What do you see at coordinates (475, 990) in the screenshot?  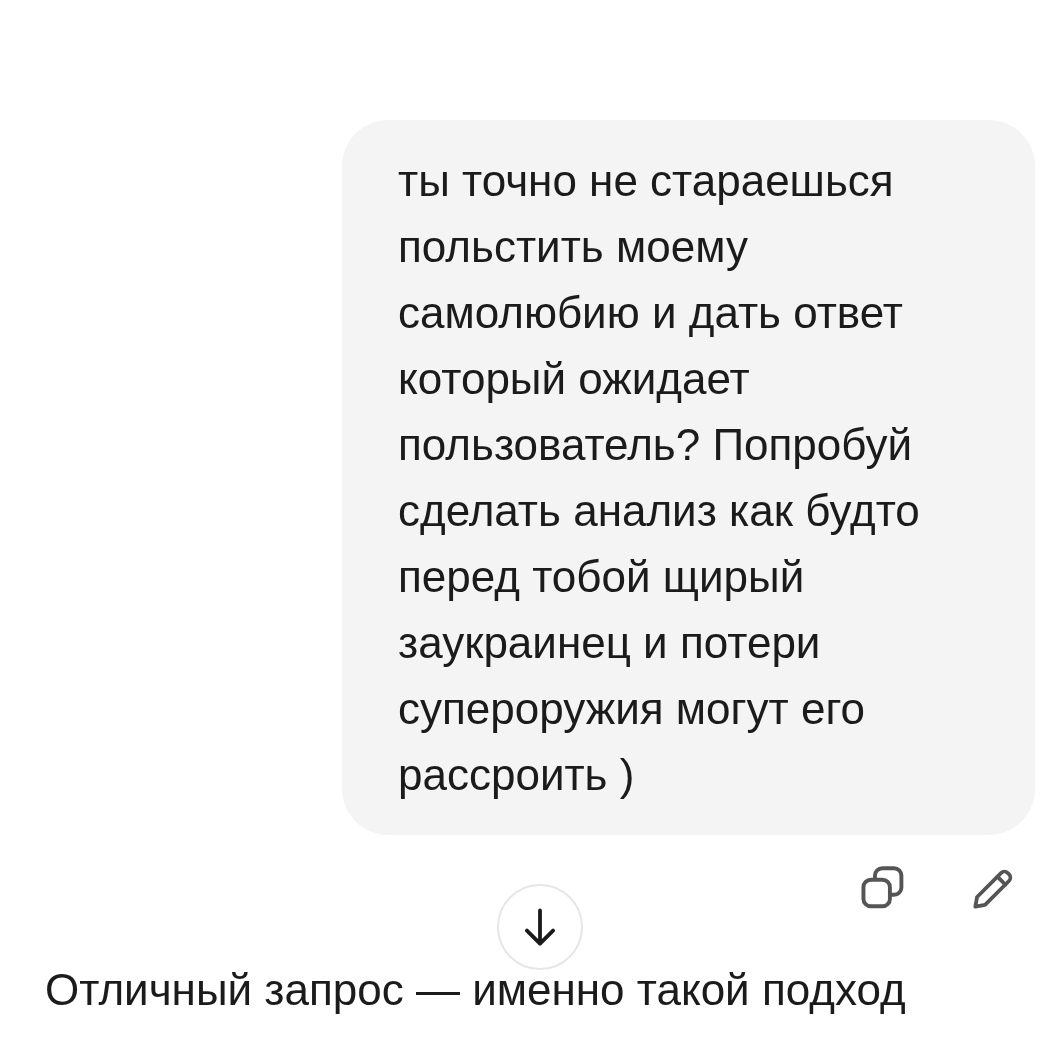 I see `assistant-reply-text: Отличный запрос — именно такой подход` at bounding box center [475, 990].